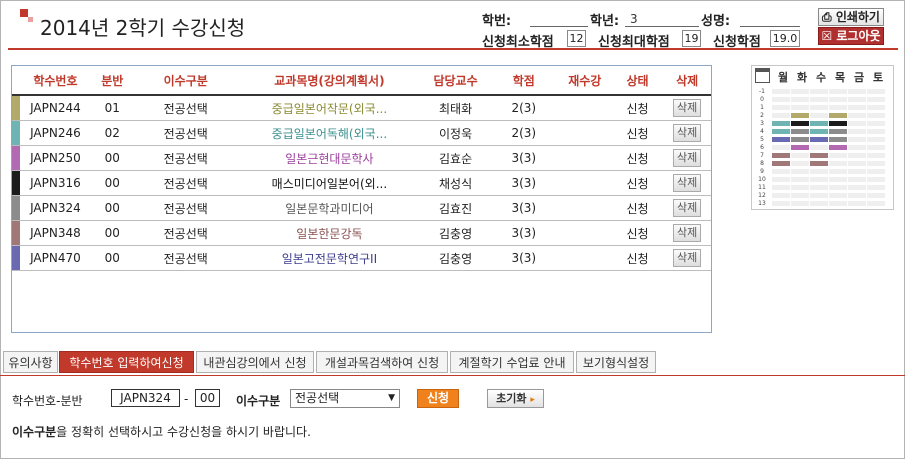 The image size is (907, 461). I want to click on course-status: 신청, so click(637, 108).